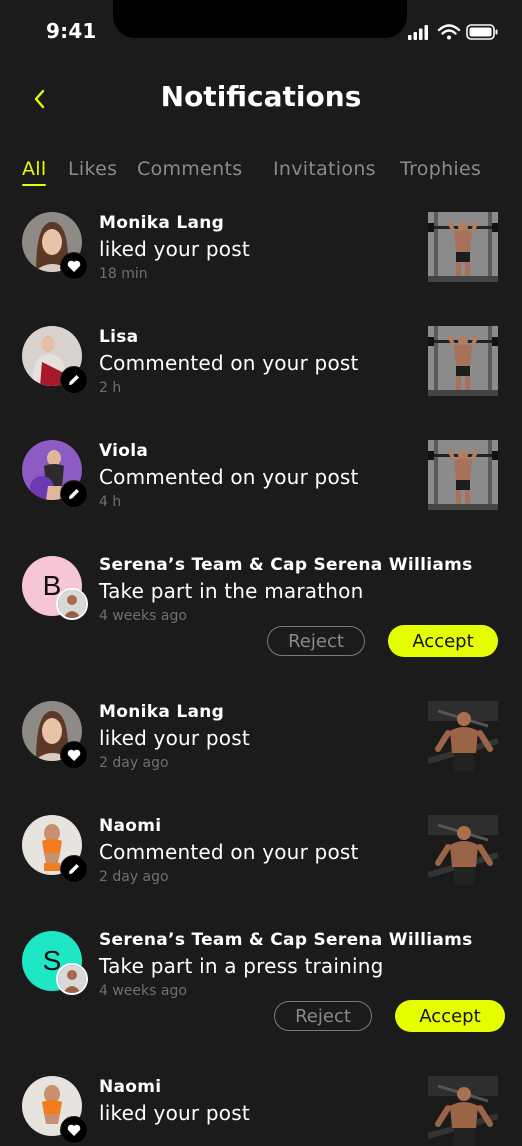 This screenshot has width=522, height=1146. Describe the element at coordinates (124, 451) in the screenshot. I see `notification-sender: Viola` at that location.